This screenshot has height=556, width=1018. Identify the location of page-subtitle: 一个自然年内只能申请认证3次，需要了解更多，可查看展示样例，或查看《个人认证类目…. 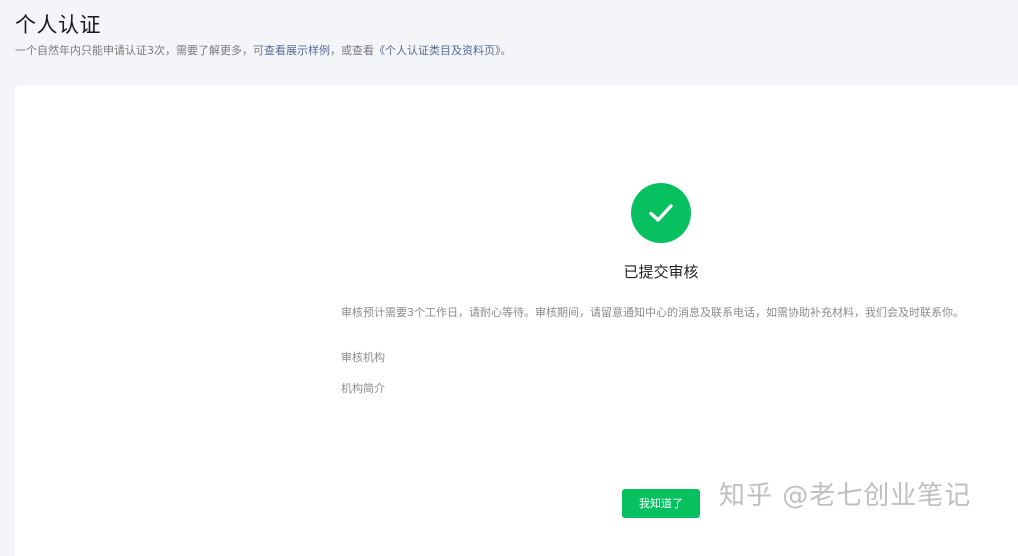
(263, 51).